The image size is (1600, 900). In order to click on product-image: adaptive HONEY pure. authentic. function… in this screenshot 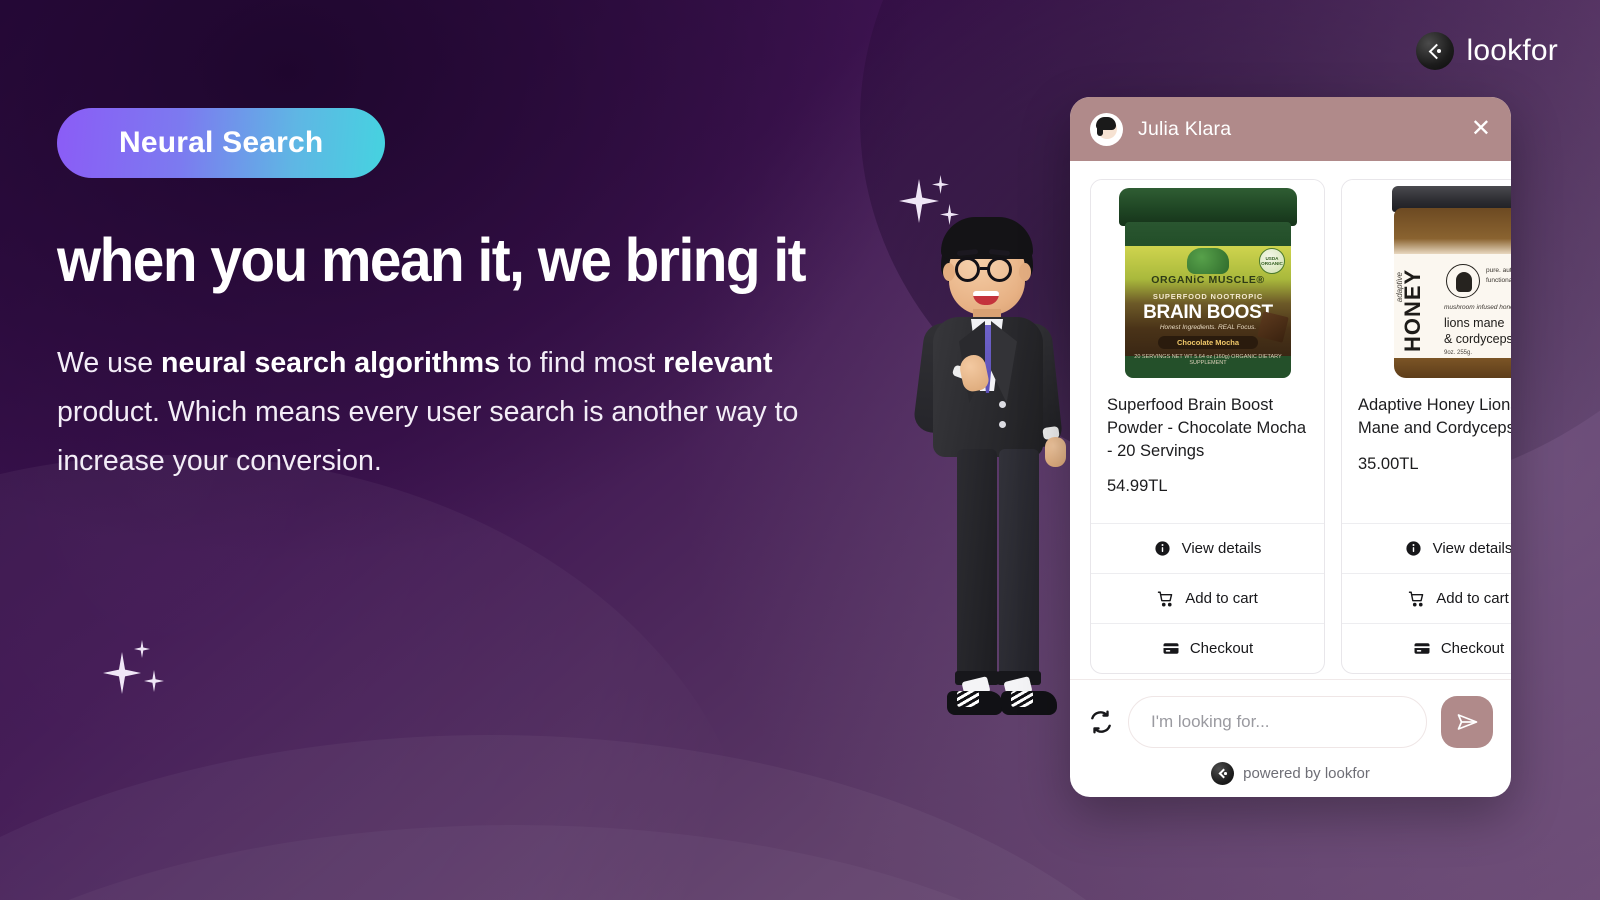, I will do `click(1426, 280)`.